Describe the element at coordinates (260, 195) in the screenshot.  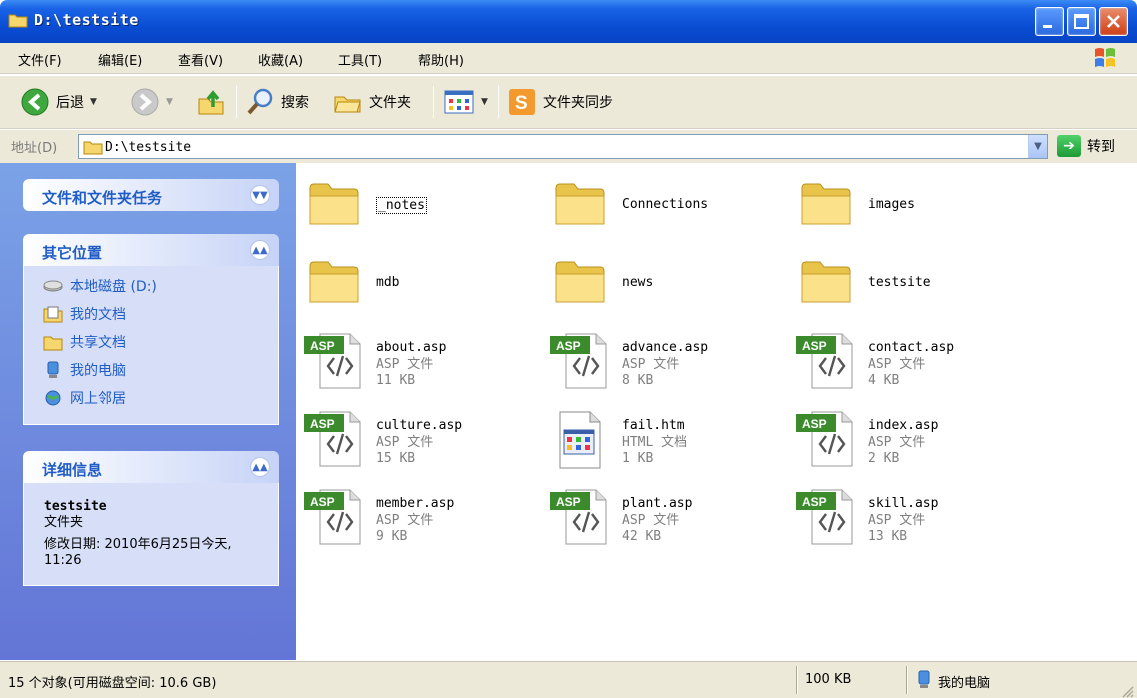
I see `expand-chevron-icon: ▼▼` at that location.